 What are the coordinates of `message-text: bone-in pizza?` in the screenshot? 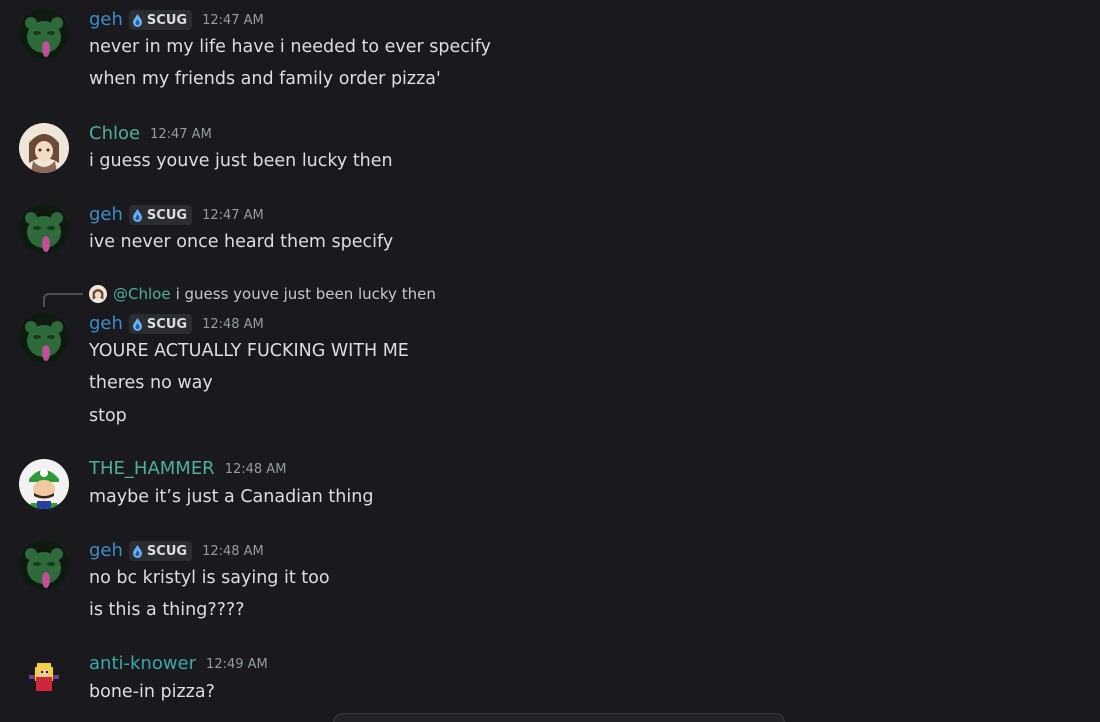 It's located at (152, 692).